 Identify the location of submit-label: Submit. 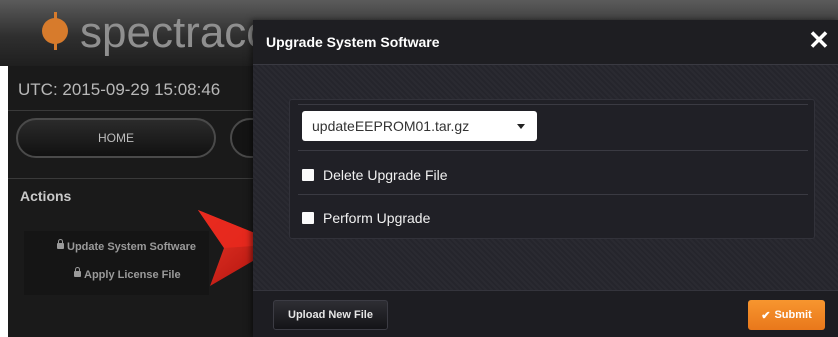
(793, 315).